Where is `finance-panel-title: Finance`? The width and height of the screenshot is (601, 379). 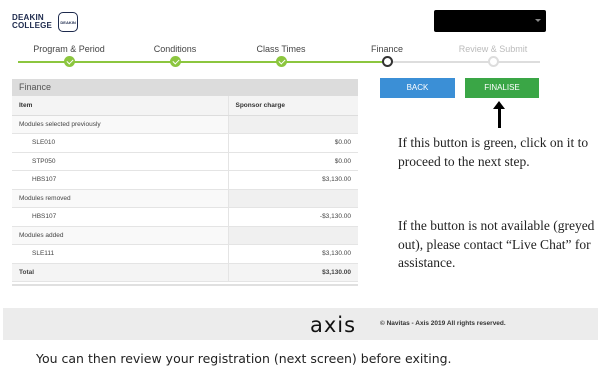
finance-panel-title: Finance is located at coordinates (185, 87).